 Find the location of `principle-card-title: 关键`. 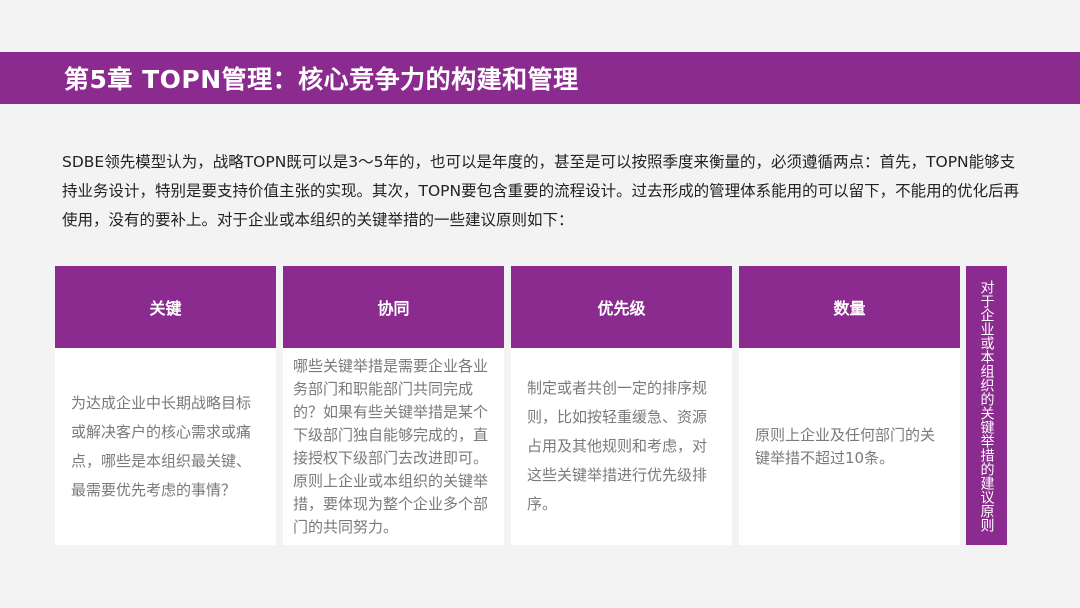

principle-card-title: 关键 is located at coordinates (165, 308).